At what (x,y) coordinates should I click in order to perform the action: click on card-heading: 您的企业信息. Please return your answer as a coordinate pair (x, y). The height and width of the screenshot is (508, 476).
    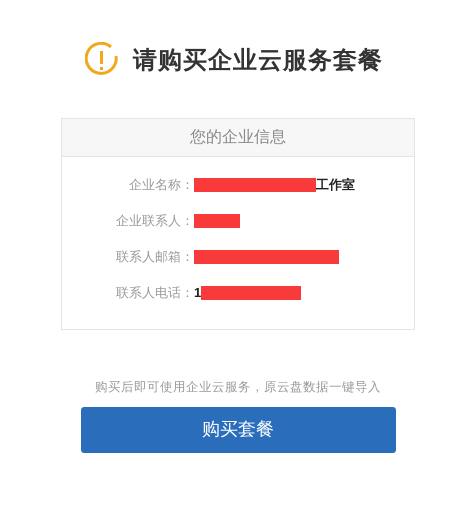
    Looking at the image, I should click on (238, 138).